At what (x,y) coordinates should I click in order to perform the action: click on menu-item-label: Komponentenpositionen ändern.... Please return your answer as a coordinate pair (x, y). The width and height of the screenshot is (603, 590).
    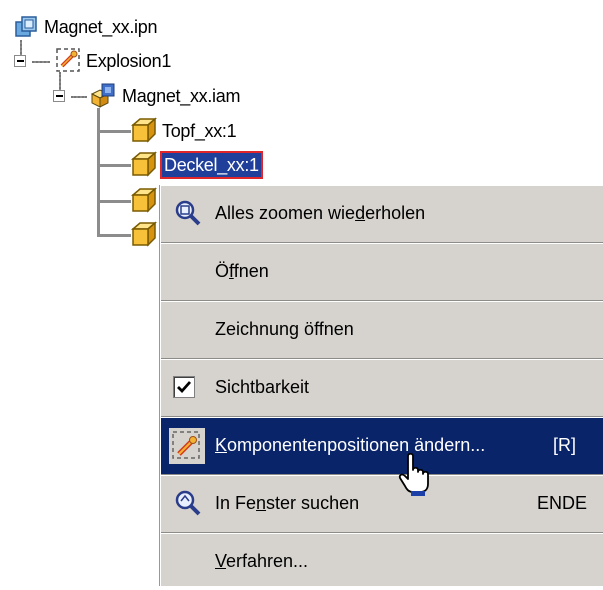
    Looking at the image, I should click on (350, 445).